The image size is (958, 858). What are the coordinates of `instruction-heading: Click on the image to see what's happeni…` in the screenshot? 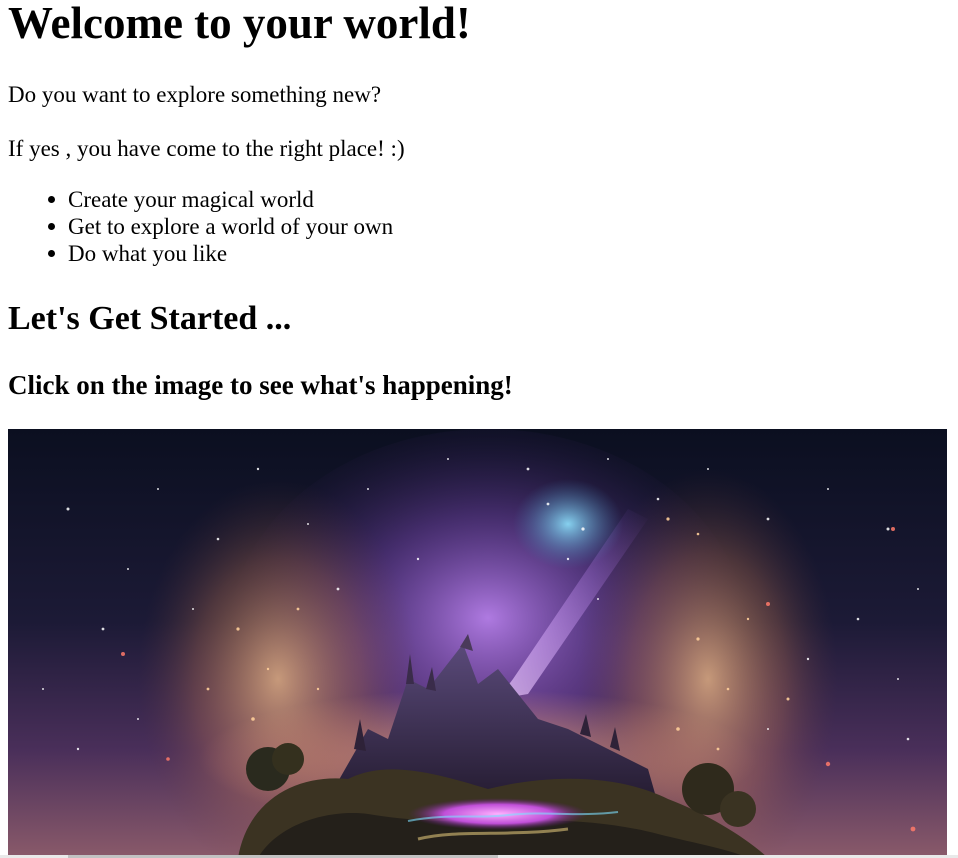 It's located at (260, 385).